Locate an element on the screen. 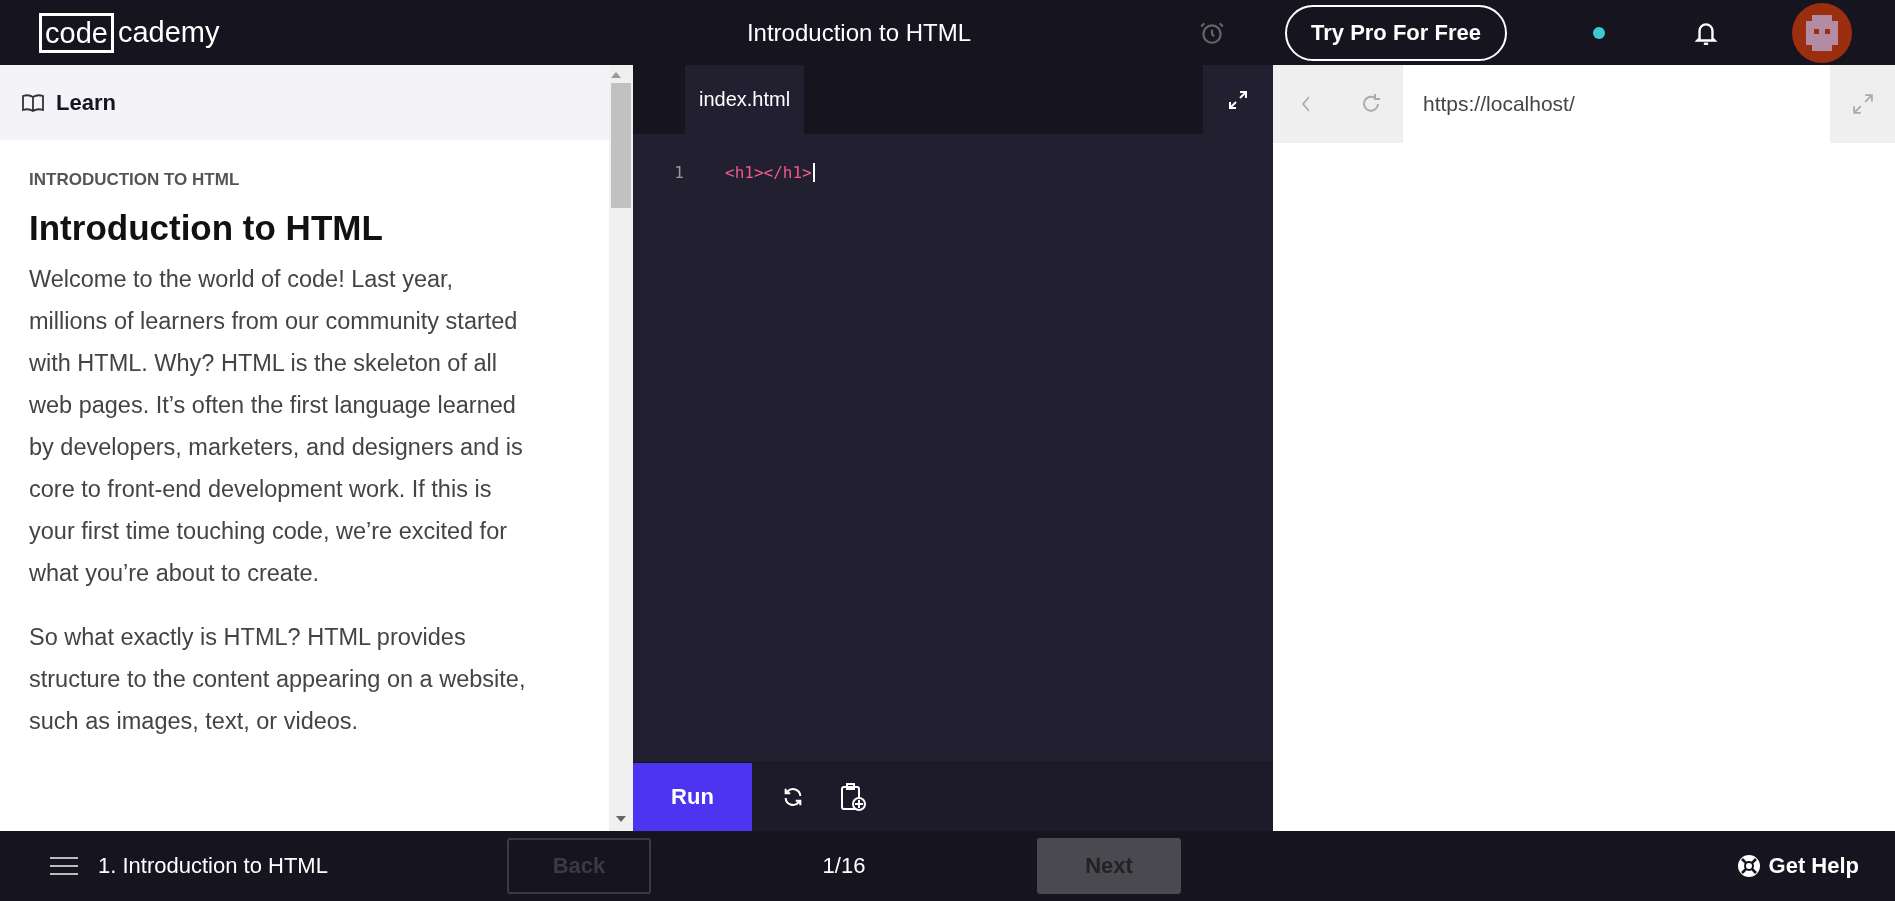  code-line: <h1></h1> is located at coordinates (770, 172).